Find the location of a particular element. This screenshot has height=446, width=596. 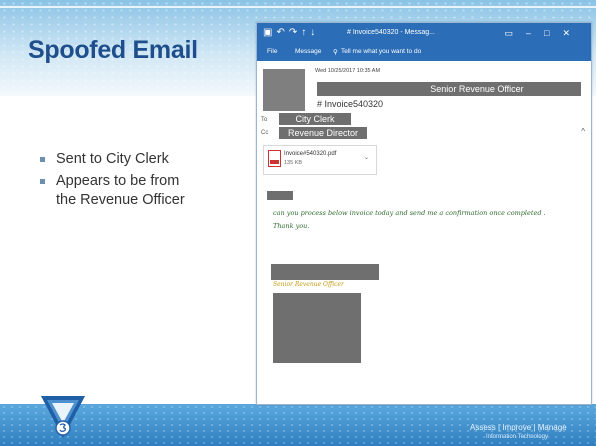

cc-recipient: Revenue Director is located at coordinates (323, 133).